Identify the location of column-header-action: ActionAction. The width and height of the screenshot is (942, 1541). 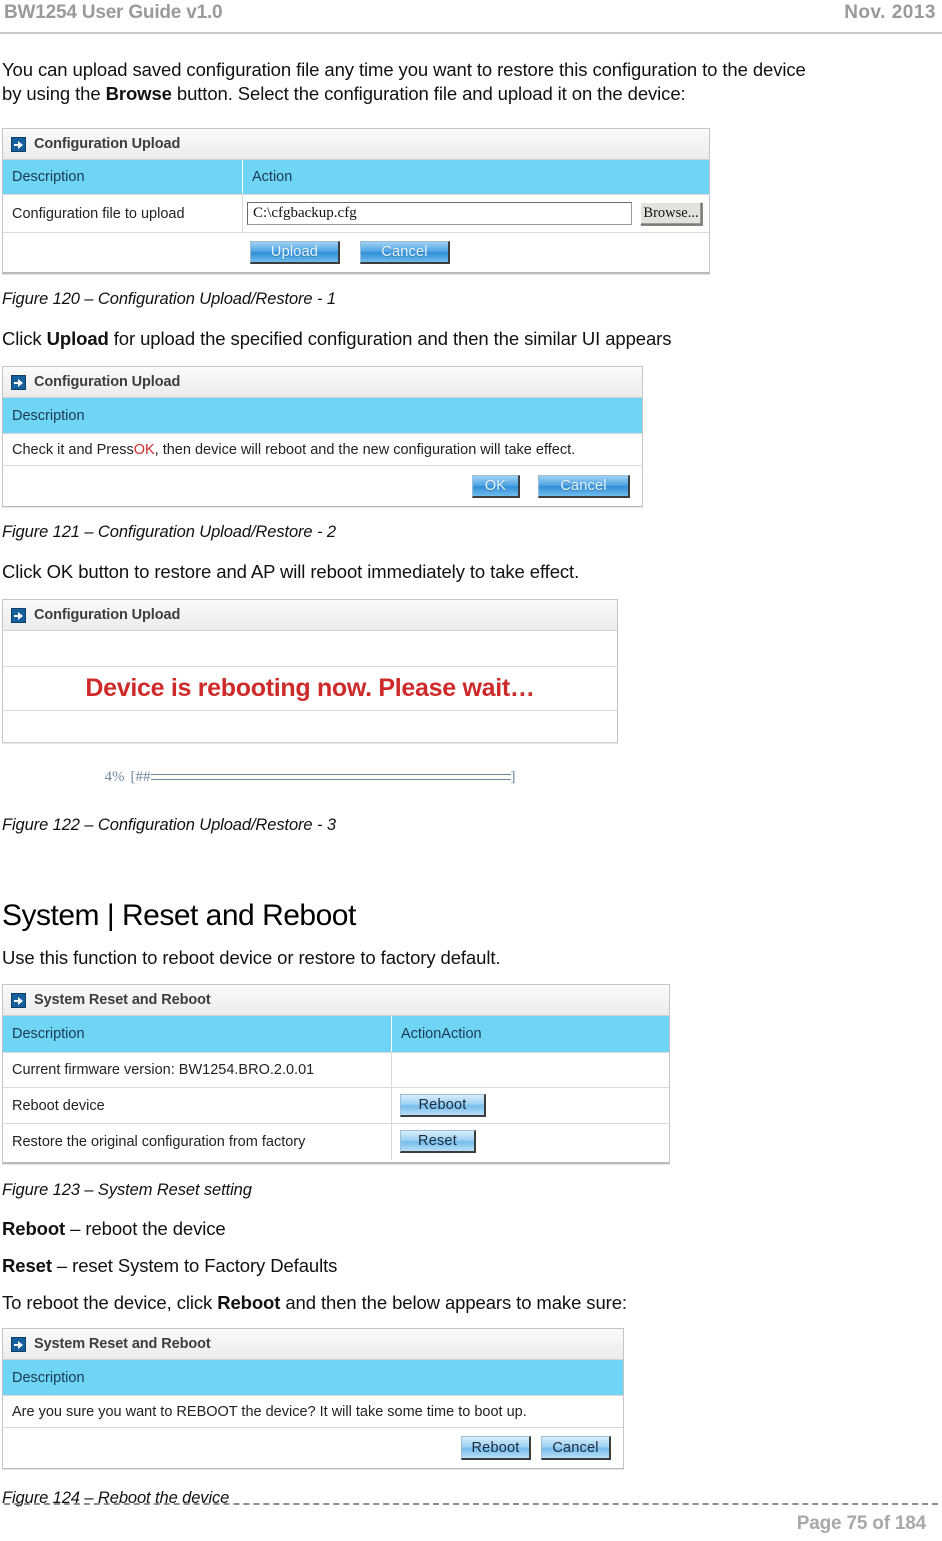
(530, 1034).